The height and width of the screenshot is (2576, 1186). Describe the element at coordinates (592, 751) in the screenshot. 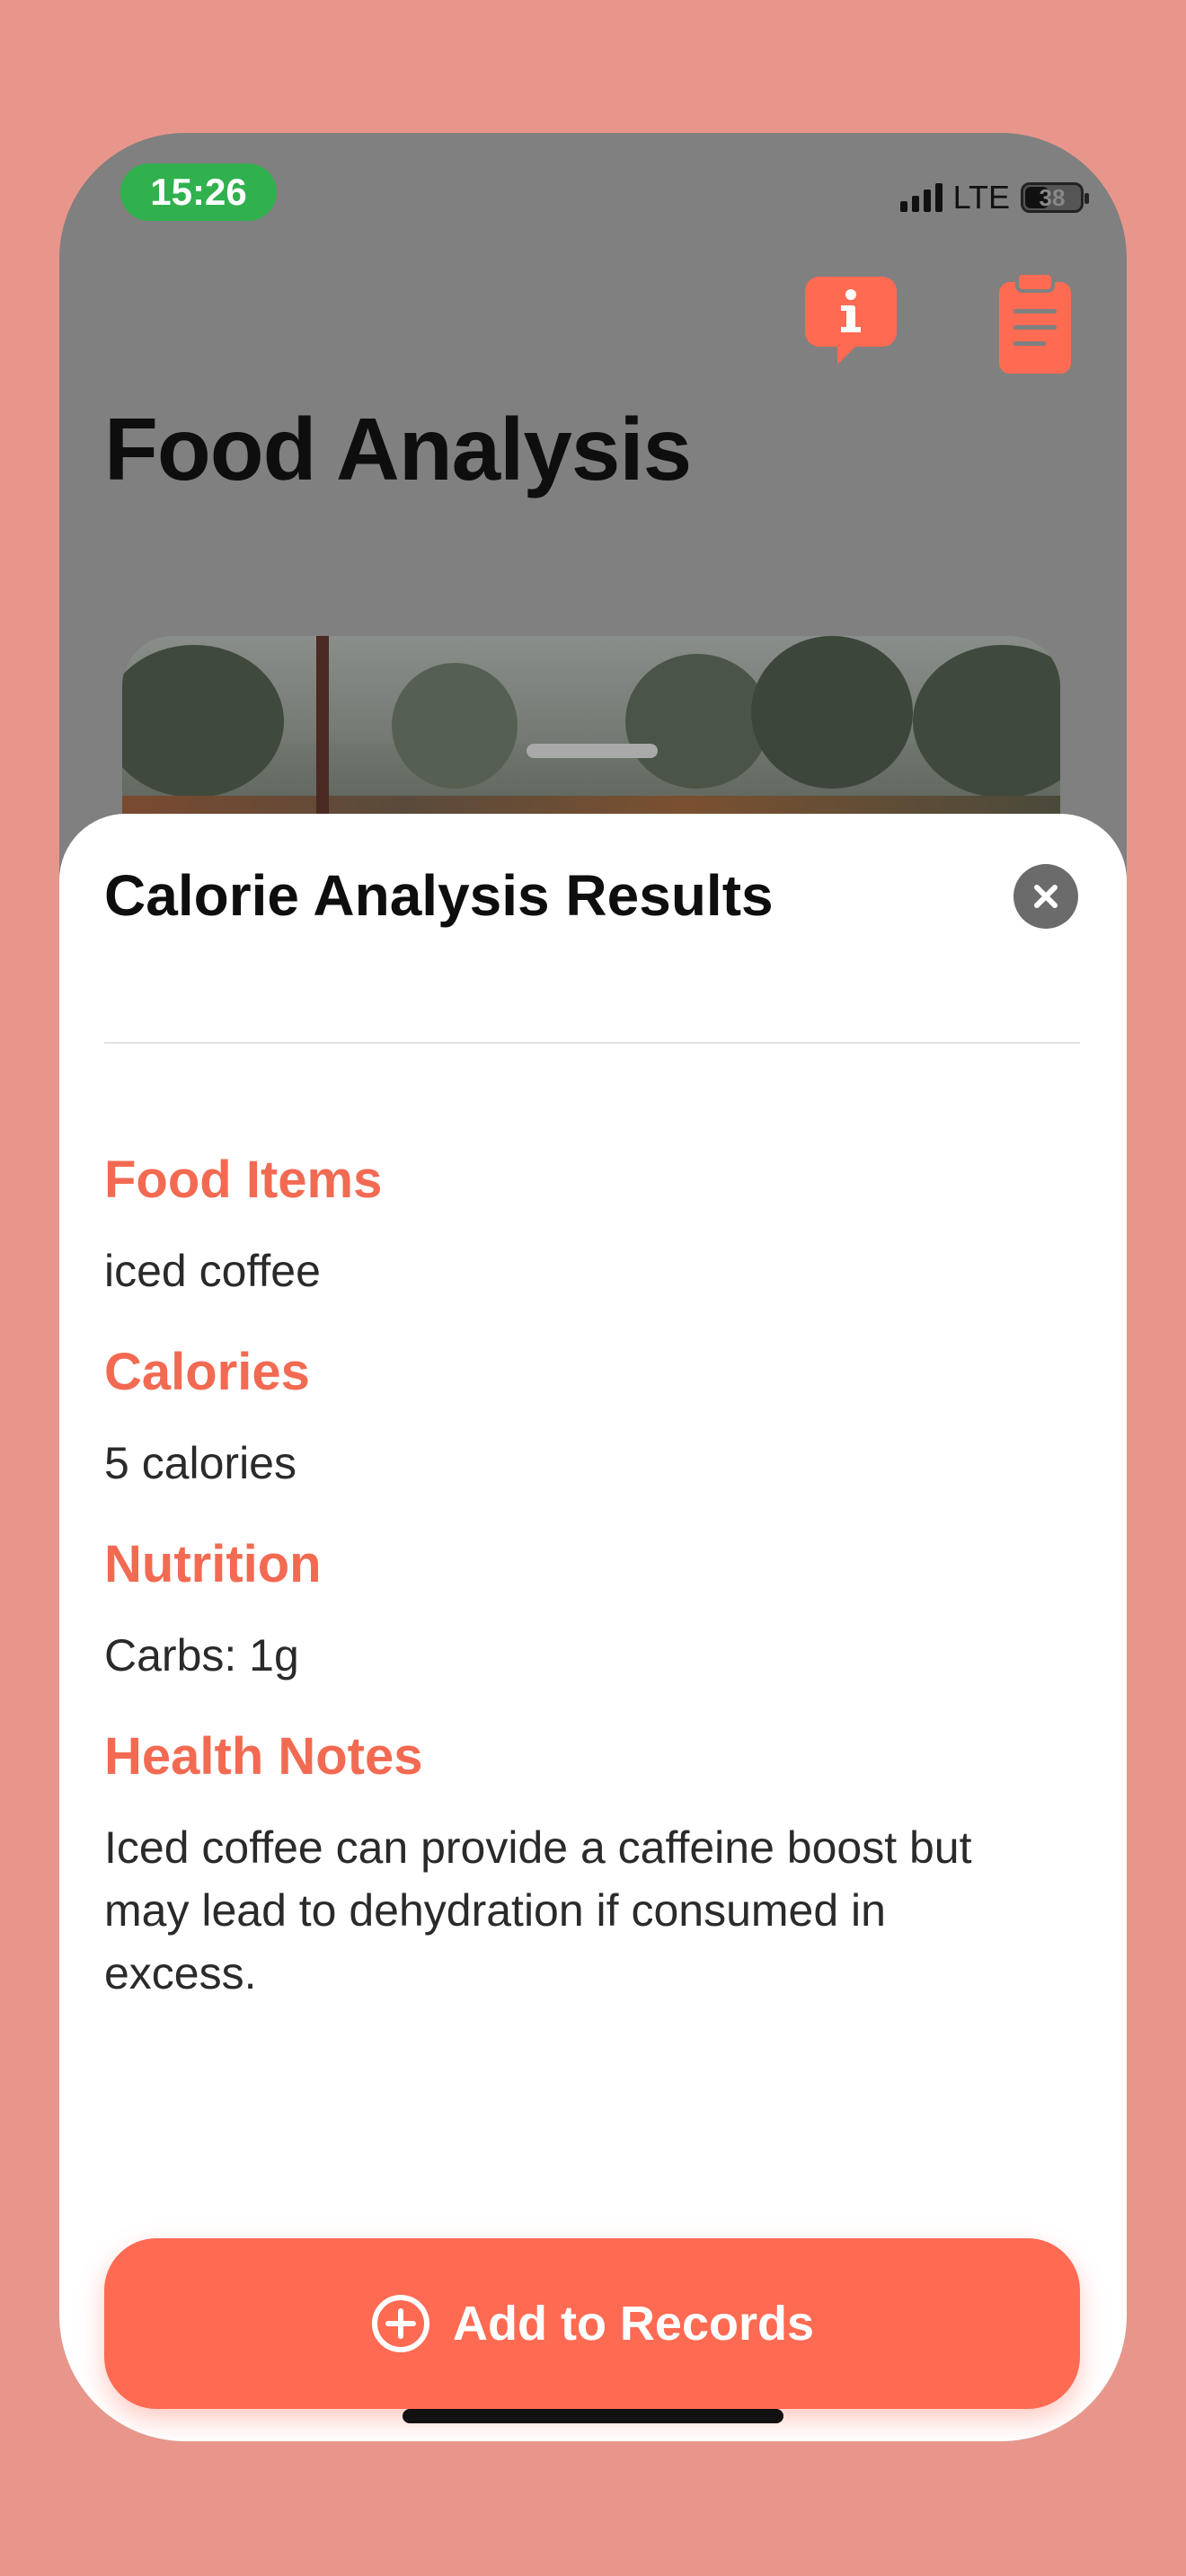

I see `sheet-grabber` at that location.